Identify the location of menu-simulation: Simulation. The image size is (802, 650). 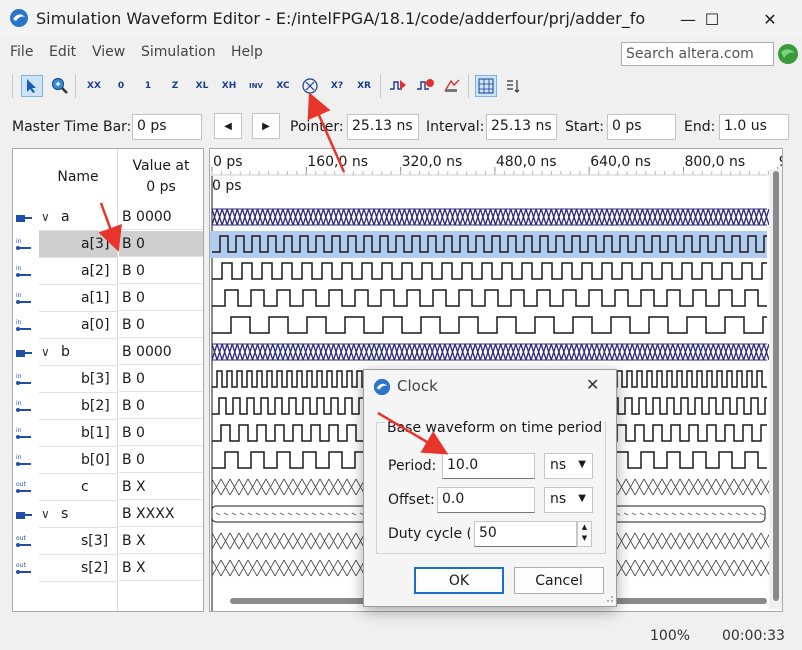
(178, 52).